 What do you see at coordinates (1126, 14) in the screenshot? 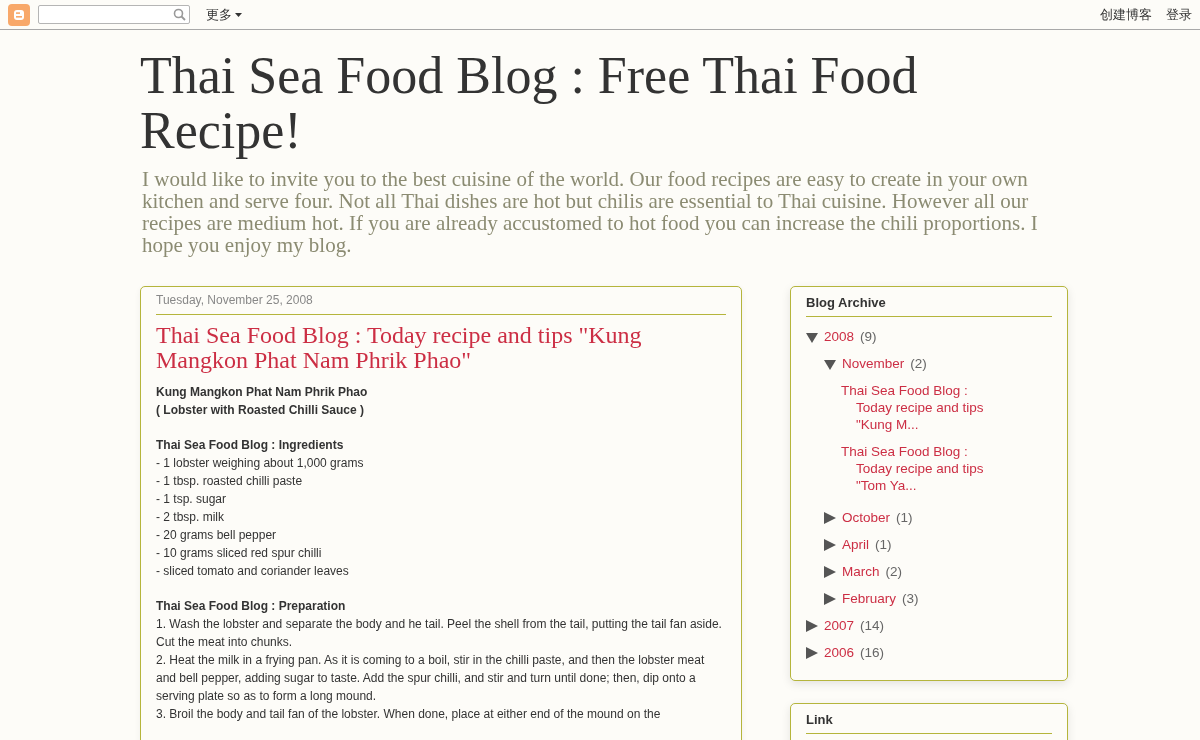
I see `nav-link: 创建博客` at bounding box center [1126, 14].